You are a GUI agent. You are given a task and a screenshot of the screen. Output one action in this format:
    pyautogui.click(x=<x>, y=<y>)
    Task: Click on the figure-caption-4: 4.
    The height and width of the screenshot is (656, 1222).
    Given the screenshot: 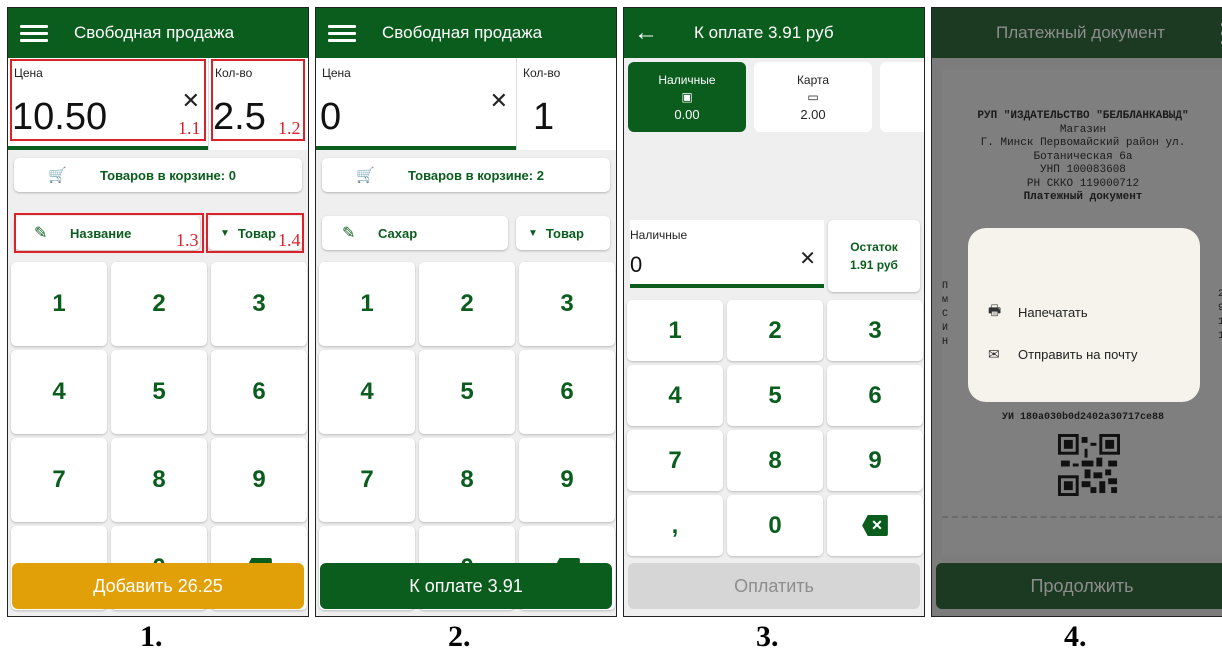 What is the action you would take?
    pyautogui.click(x=1075, y=636)
    